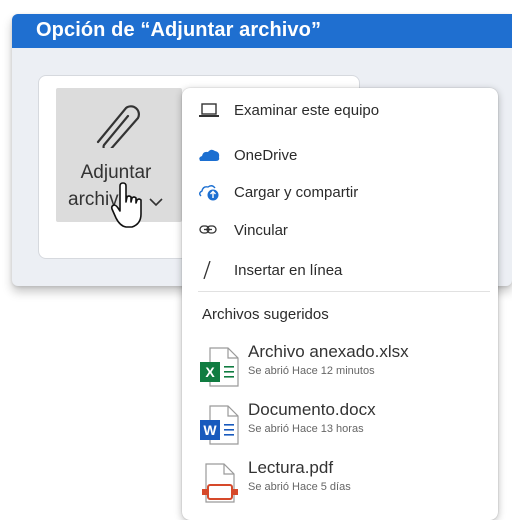  I want to click on menu-item-label: Insertar en línea, so click(288, 270).